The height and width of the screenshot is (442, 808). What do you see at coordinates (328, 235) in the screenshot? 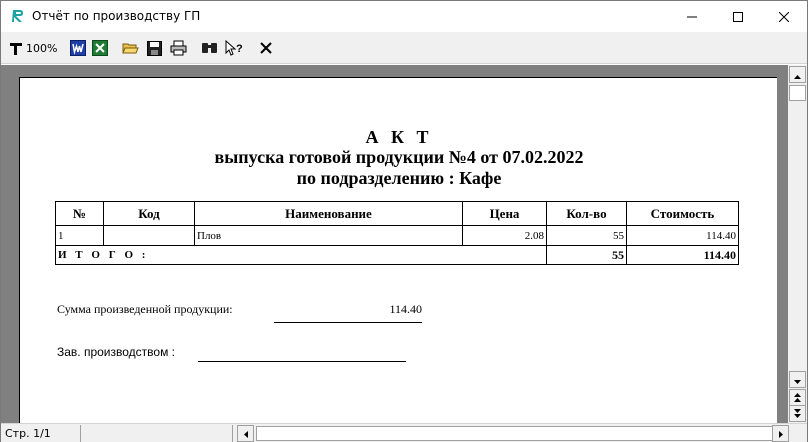
I see `cell-name: Плов` at bounding box center [328, 235].